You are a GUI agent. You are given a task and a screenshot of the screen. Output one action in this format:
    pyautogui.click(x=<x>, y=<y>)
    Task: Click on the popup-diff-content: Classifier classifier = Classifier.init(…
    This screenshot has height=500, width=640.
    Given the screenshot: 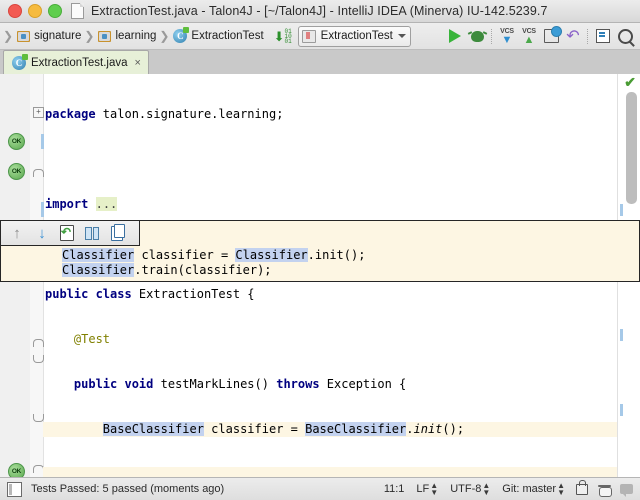 What is the action you would take?
    pyautogui.click(x=320, y=263)
    